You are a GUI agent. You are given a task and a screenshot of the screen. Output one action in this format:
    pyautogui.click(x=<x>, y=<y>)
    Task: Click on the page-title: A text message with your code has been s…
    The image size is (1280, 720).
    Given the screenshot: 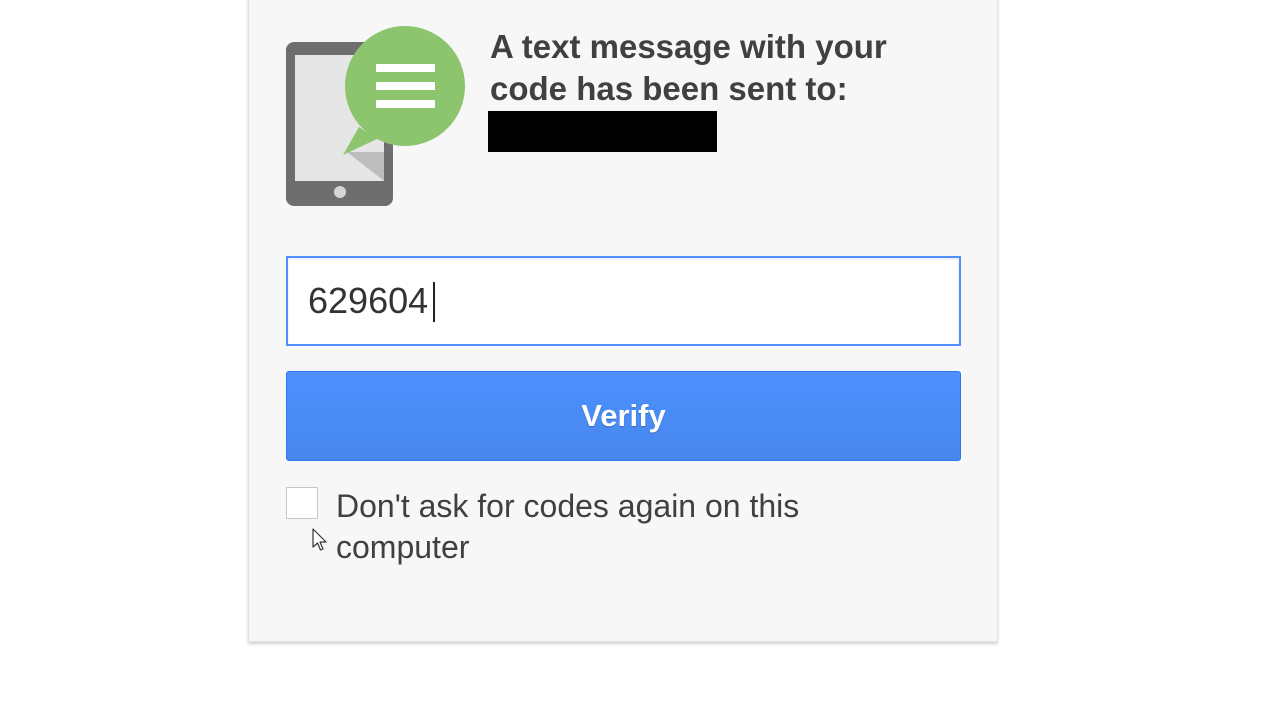 What is the action you would take?
    pyautogui.click(x=688, y=67)
    